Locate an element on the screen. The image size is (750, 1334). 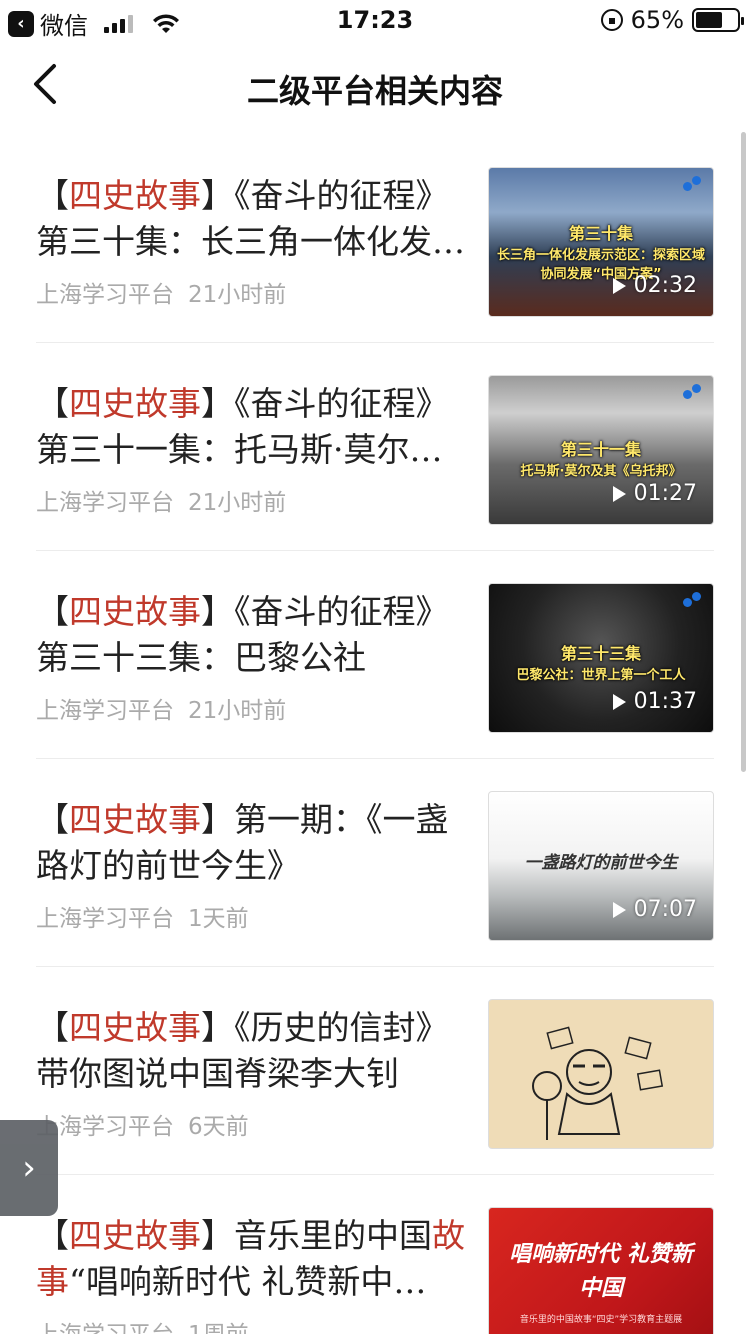
item-title: 【四史故事】《奋斗的征程》第三十三集：巴黎公社 is located at coordinates (251, 635).